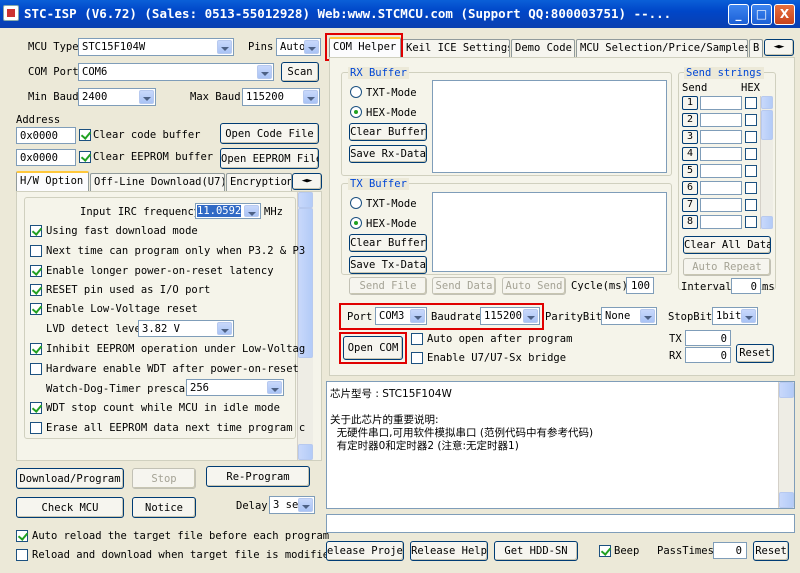 Image resolution: width=800 pixels, height=573 pixels. I want to click on send-row-button: 2, so click(690, 120).